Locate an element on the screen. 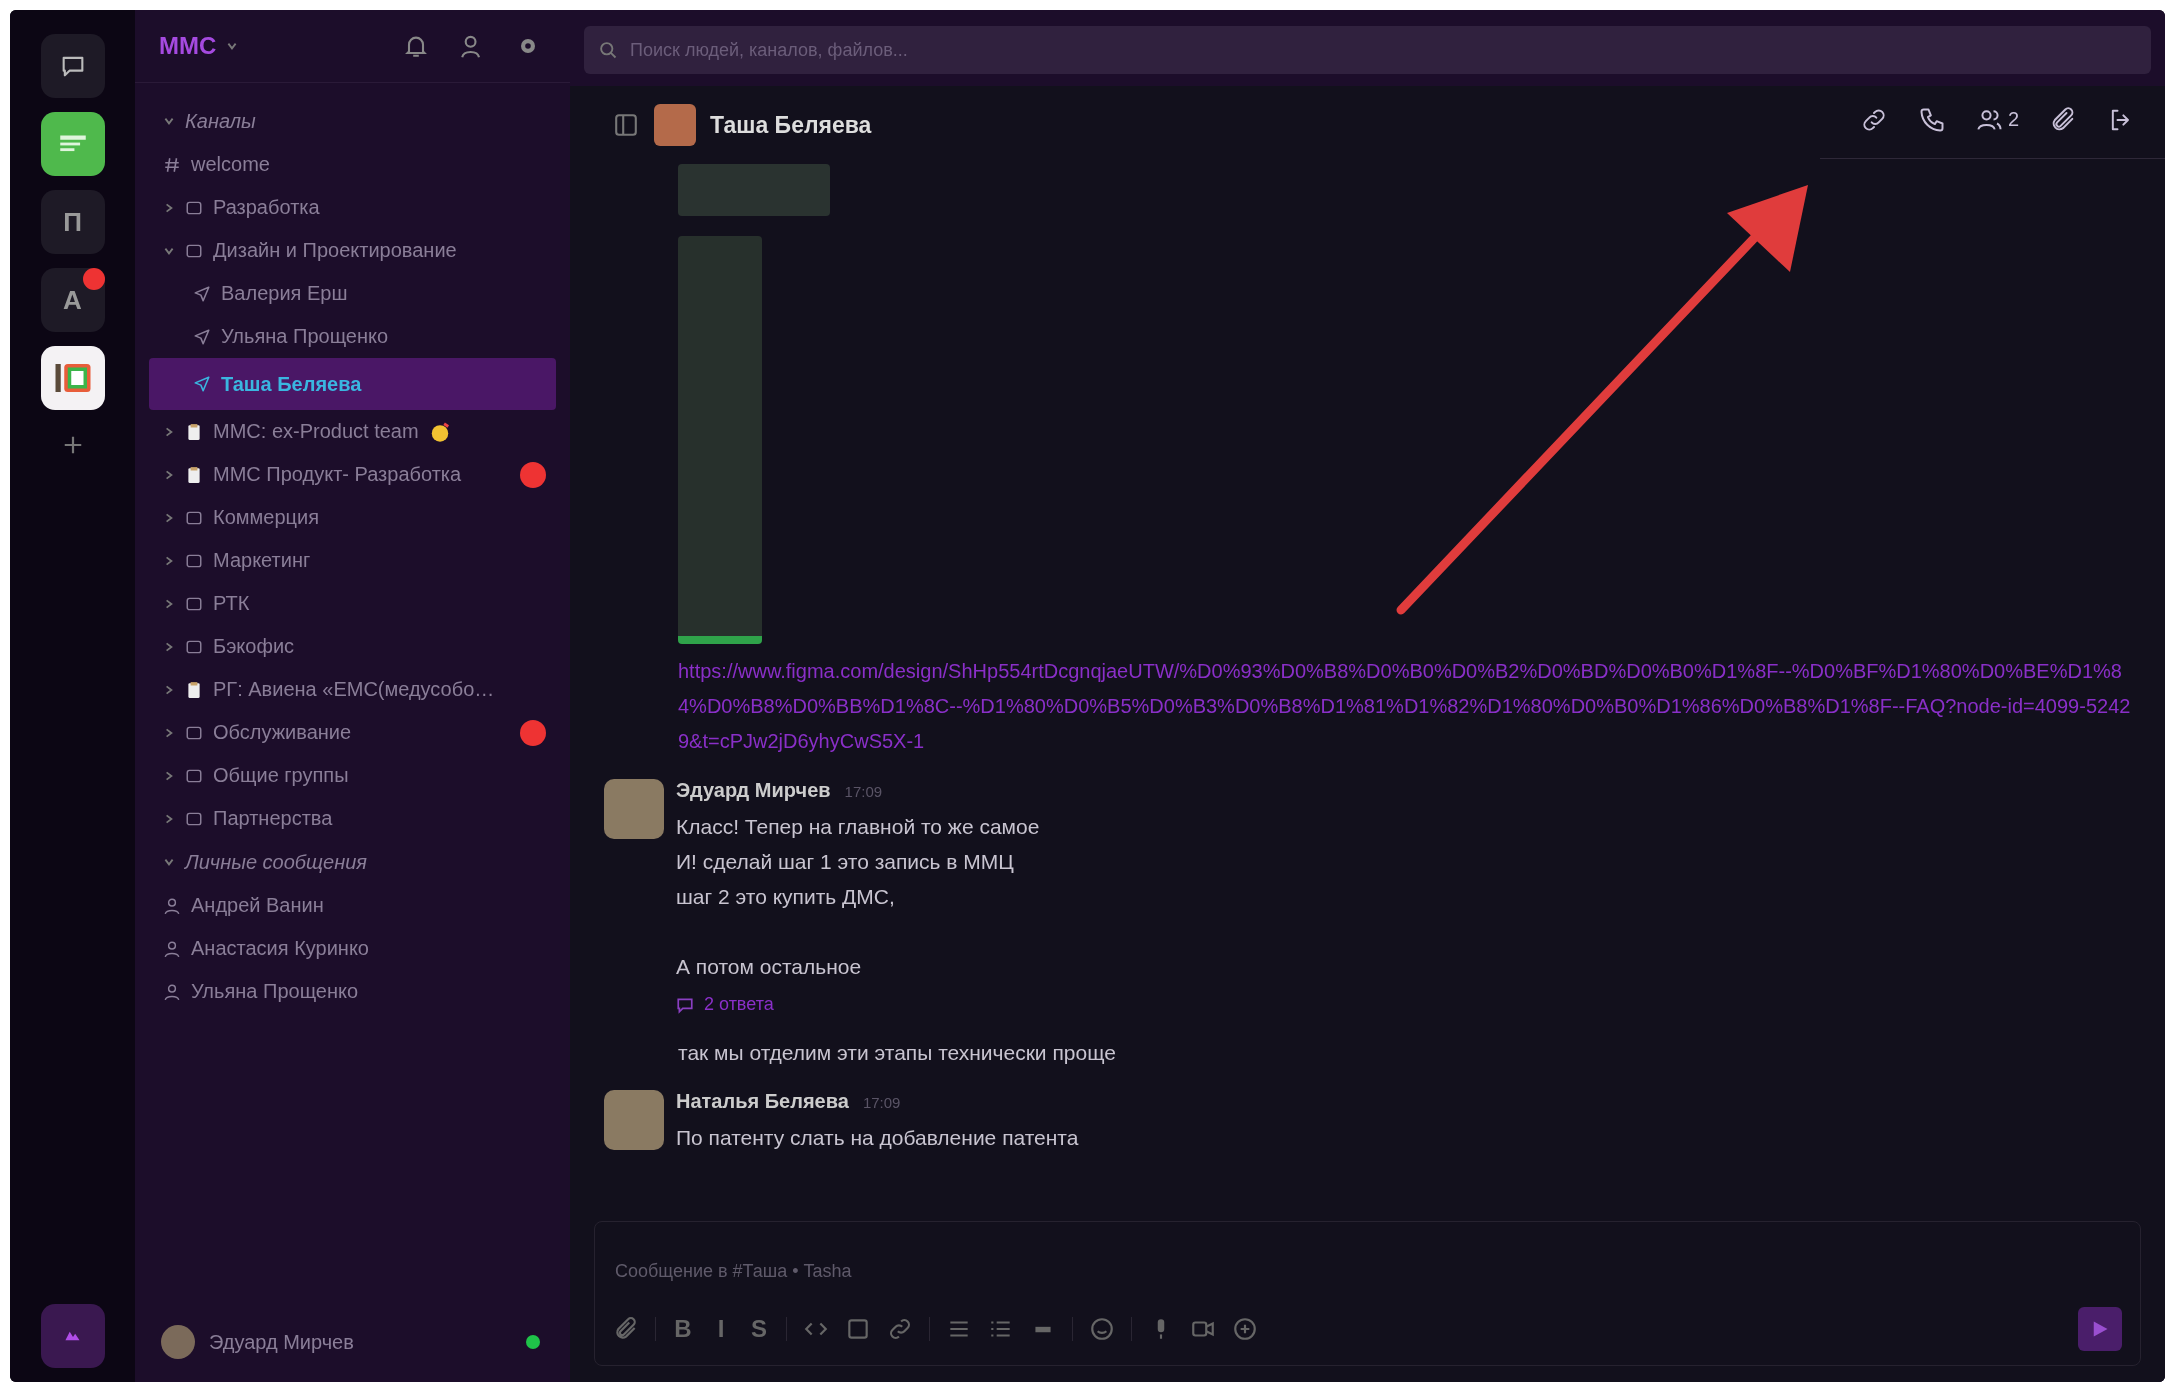 This screenshot has width=2175, height=1392. search-icon is located at coordinates (608, 50).